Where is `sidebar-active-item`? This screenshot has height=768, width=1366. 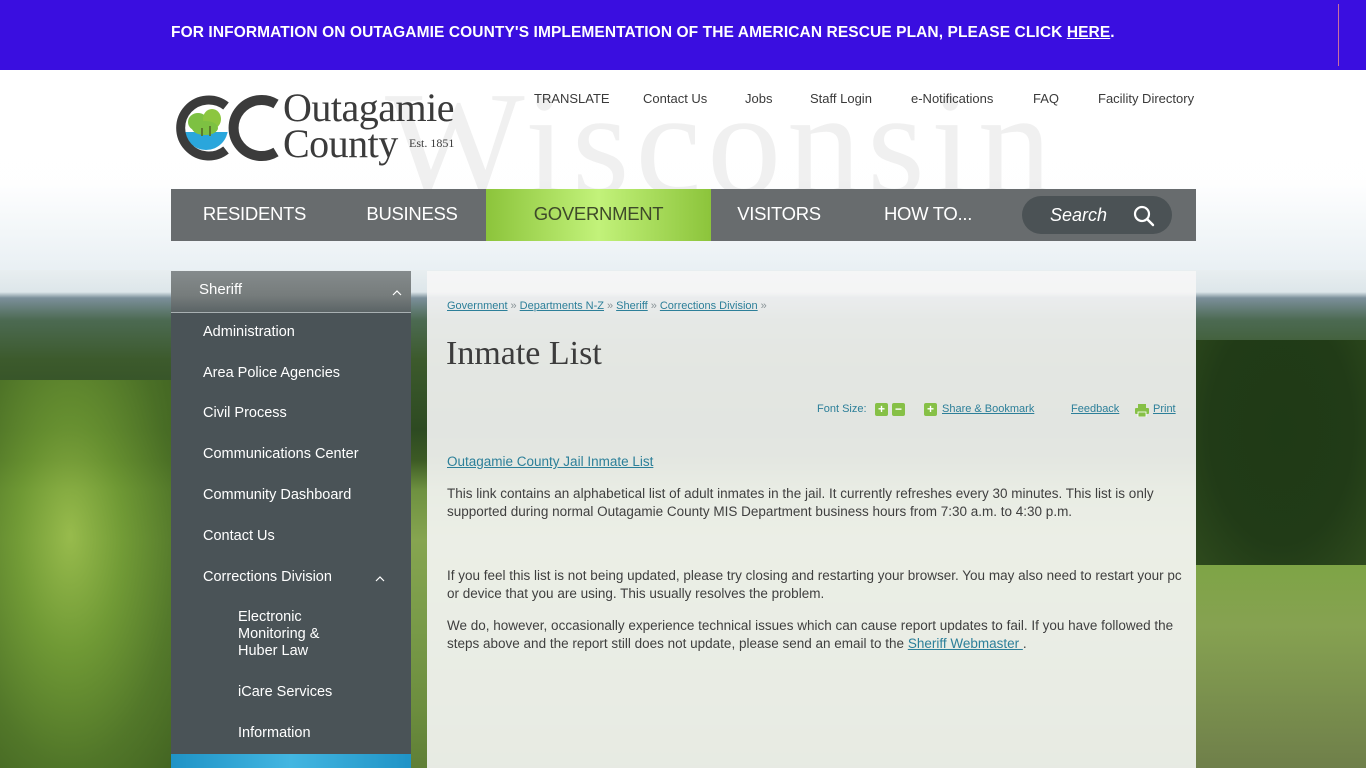 sidebar-active-item is located at coordinates (291, 761).